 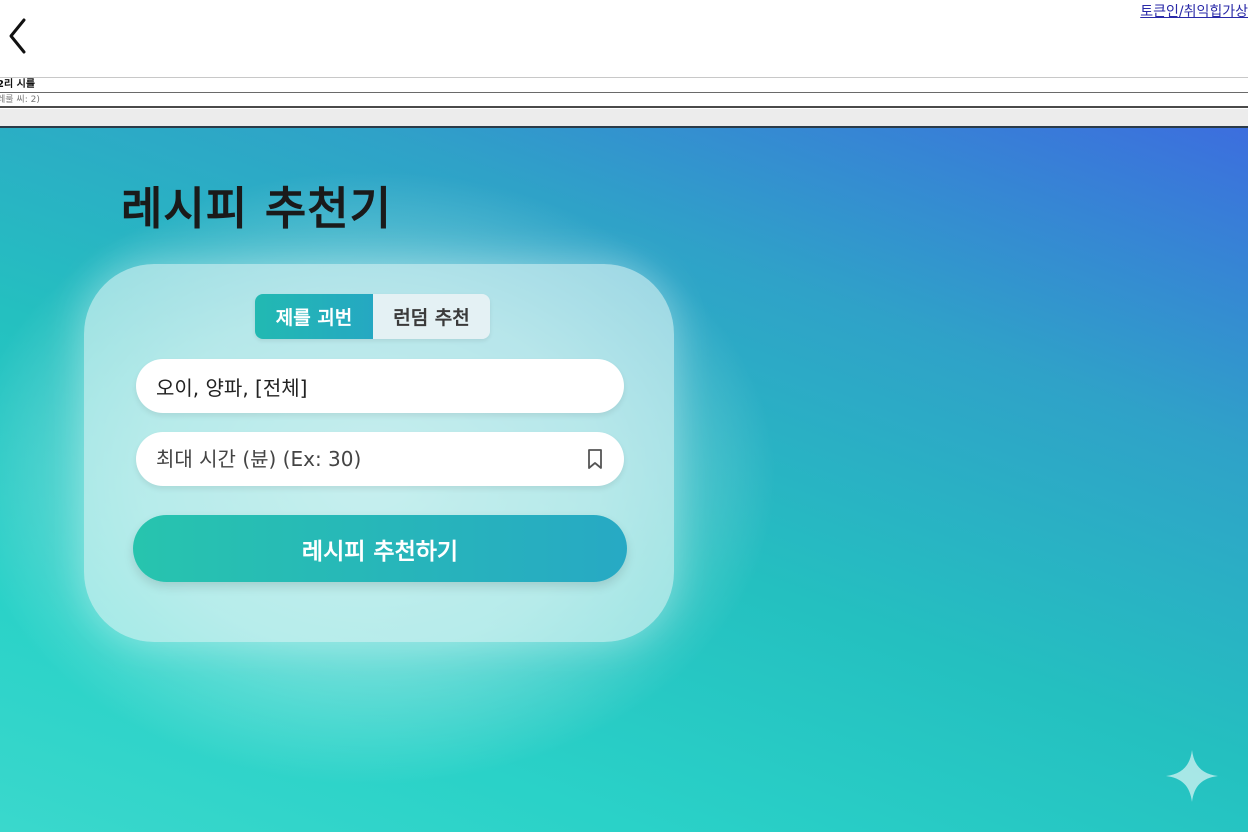 I want to click on max-time-input, so click(x=366, y=459).